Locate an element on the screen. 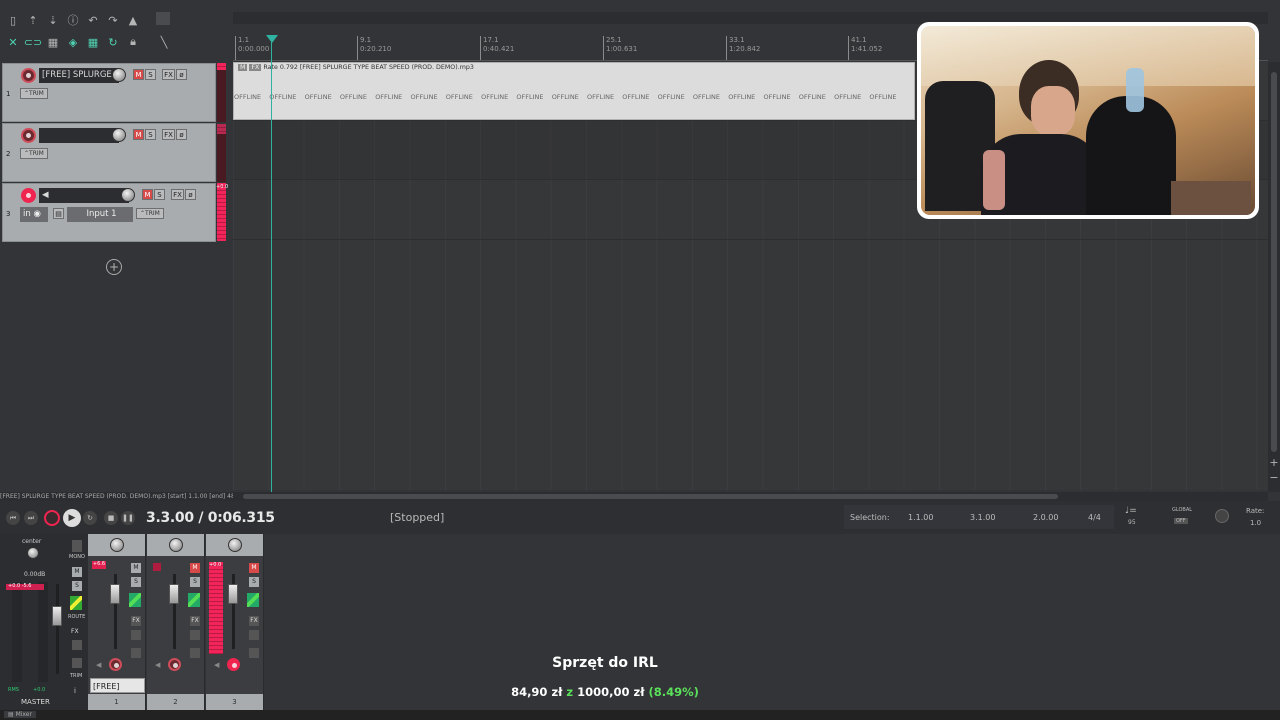 The width and height of the screenshot is (1280, 720). rate-value: 1.0 is located at coordinates (1255, 523).